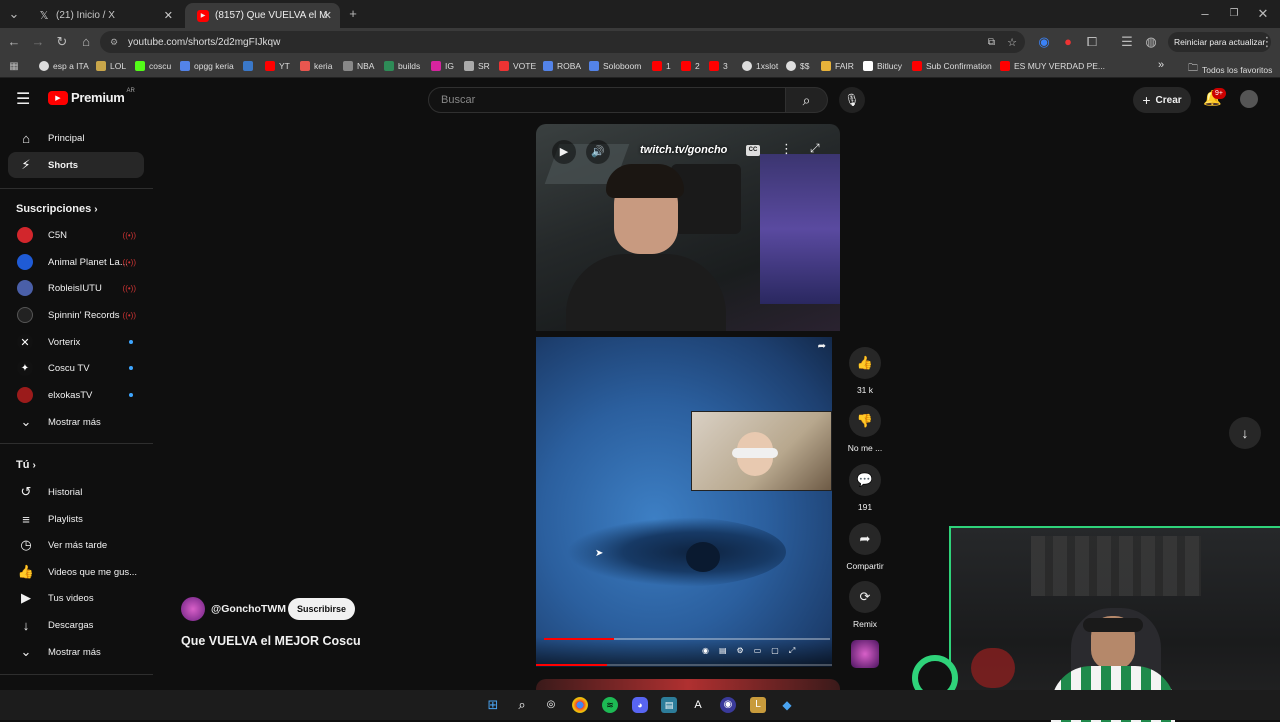 Image resolution: width=1280 pixels, height=722 pixels. What do you see at coordinates (207, 66) in the screenshot?
I see `bookmark-item: opgg keria` at bounding box center [207, 66].